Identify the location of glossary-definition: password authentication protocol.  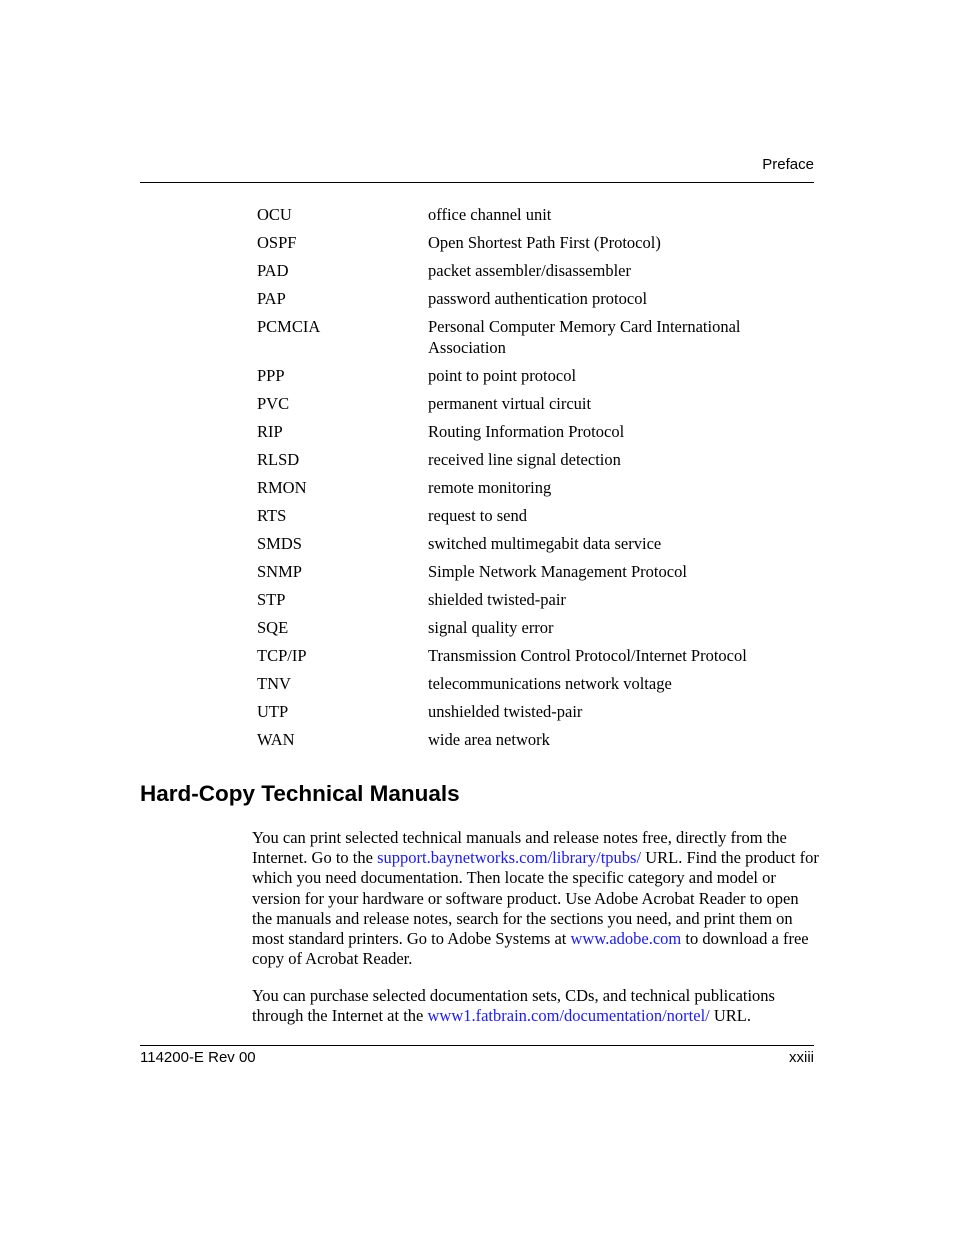
(538, 298).